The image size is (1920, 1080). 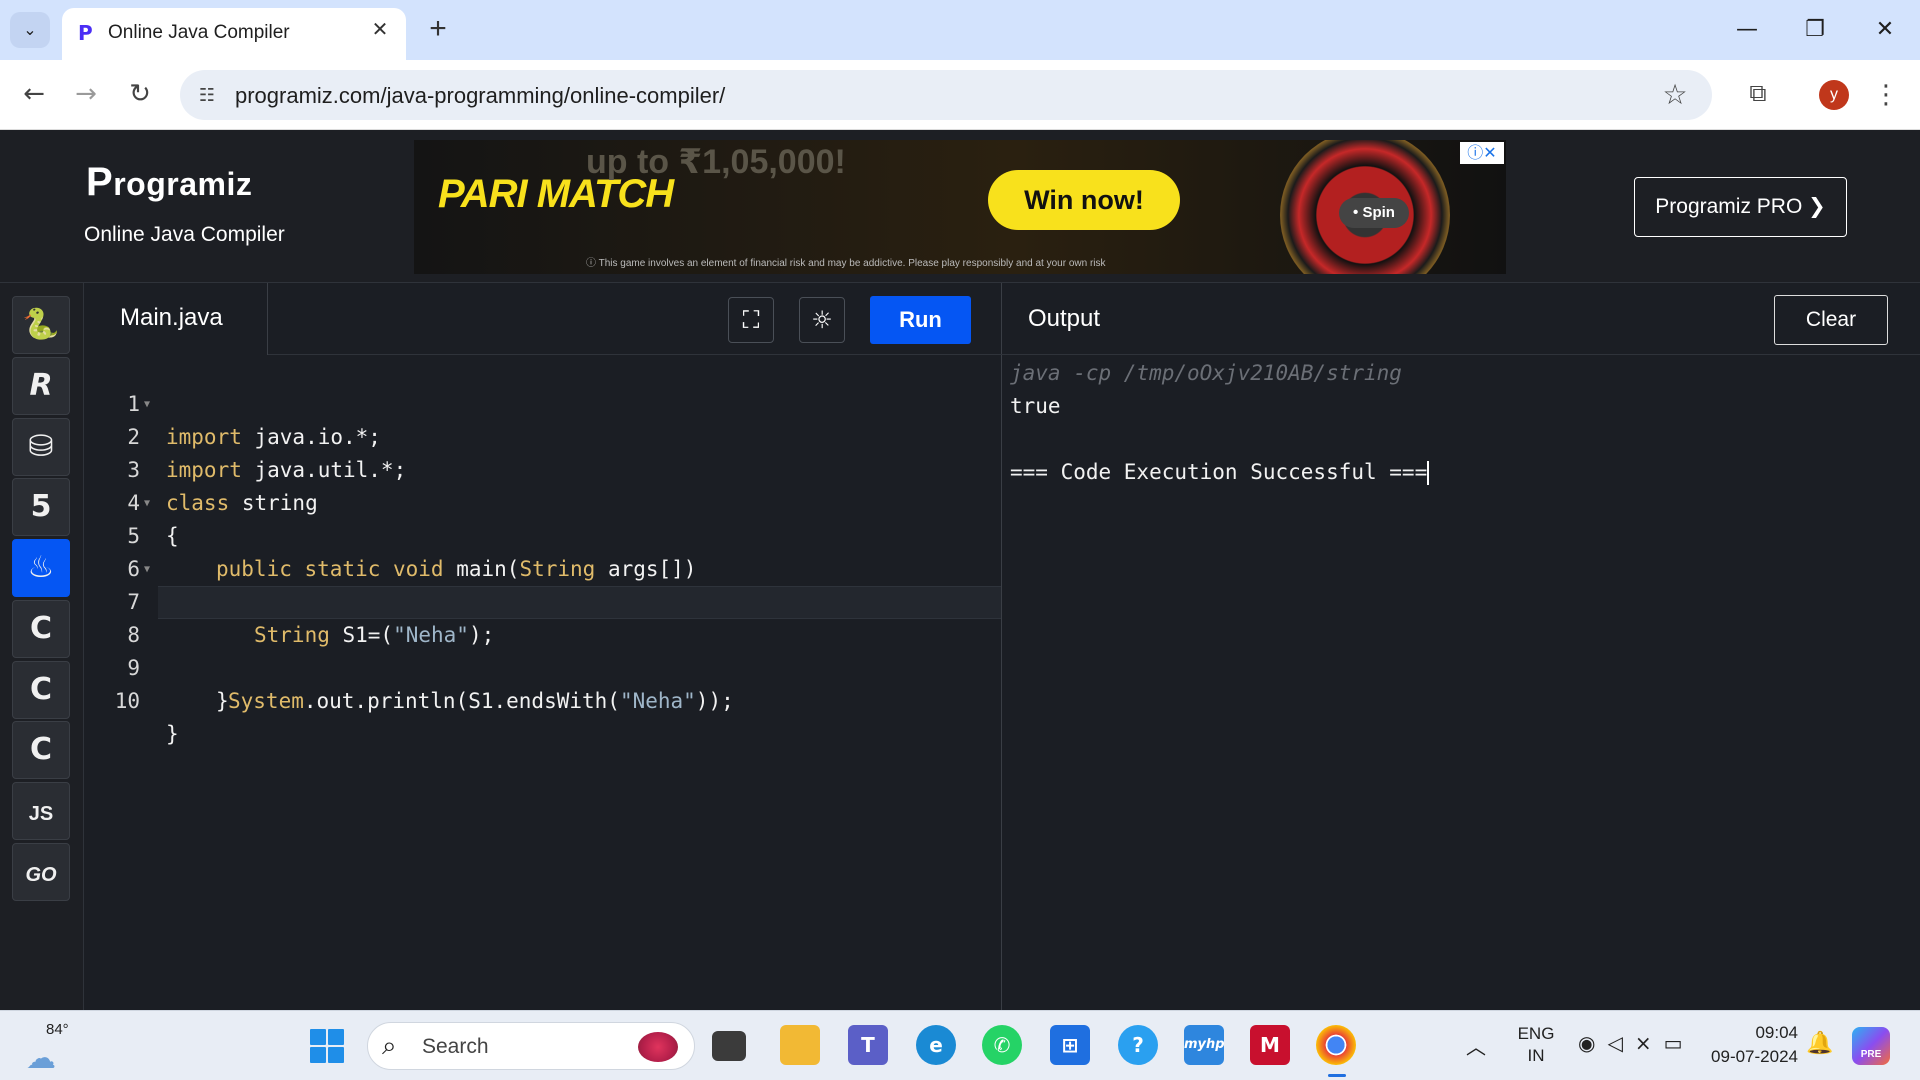 I want to click on windows-start-icon, so click(x=327, y=1046).